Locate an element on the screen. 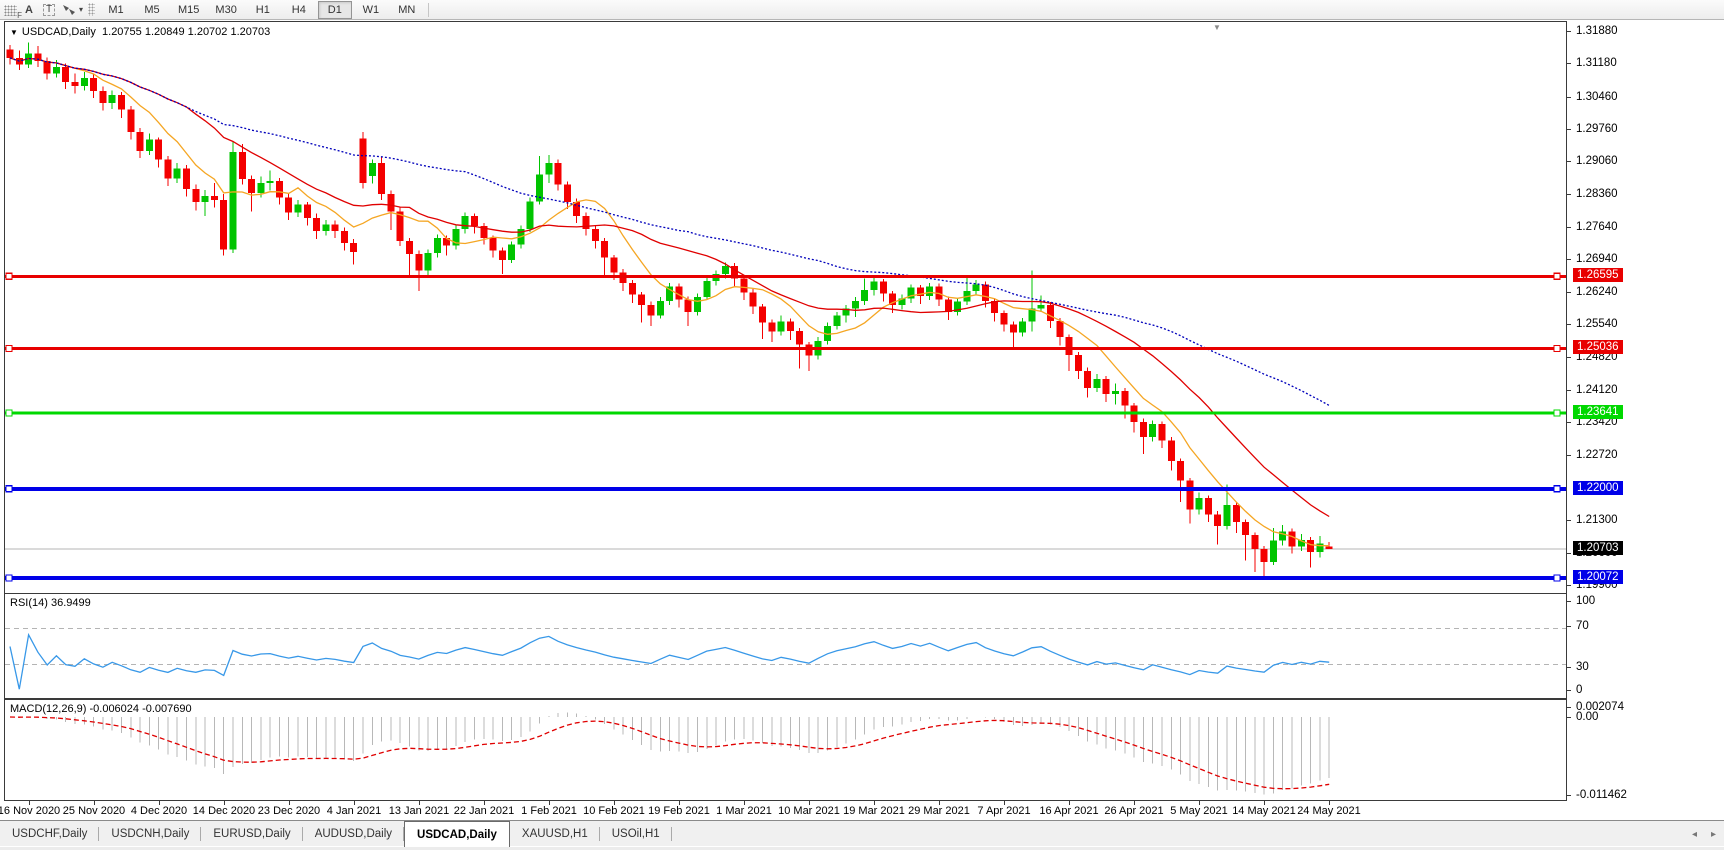 The width and height of the screenshot is (1724, 850). chart-ohlc-values: 1.20755 1.20849 1.20702 1.20703 is located at coordinates (186, 32).